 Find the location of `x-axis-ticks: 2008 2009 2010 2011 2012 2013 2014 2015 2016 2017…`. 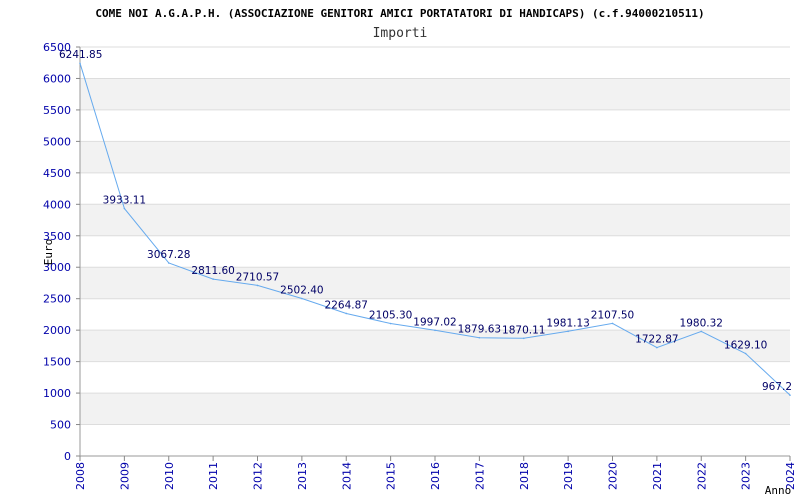

x-axis-ticks: 2008 2009 2010 2011 2012 2013 2014 2015 2016 2017… is located at coordinates (435, 473).